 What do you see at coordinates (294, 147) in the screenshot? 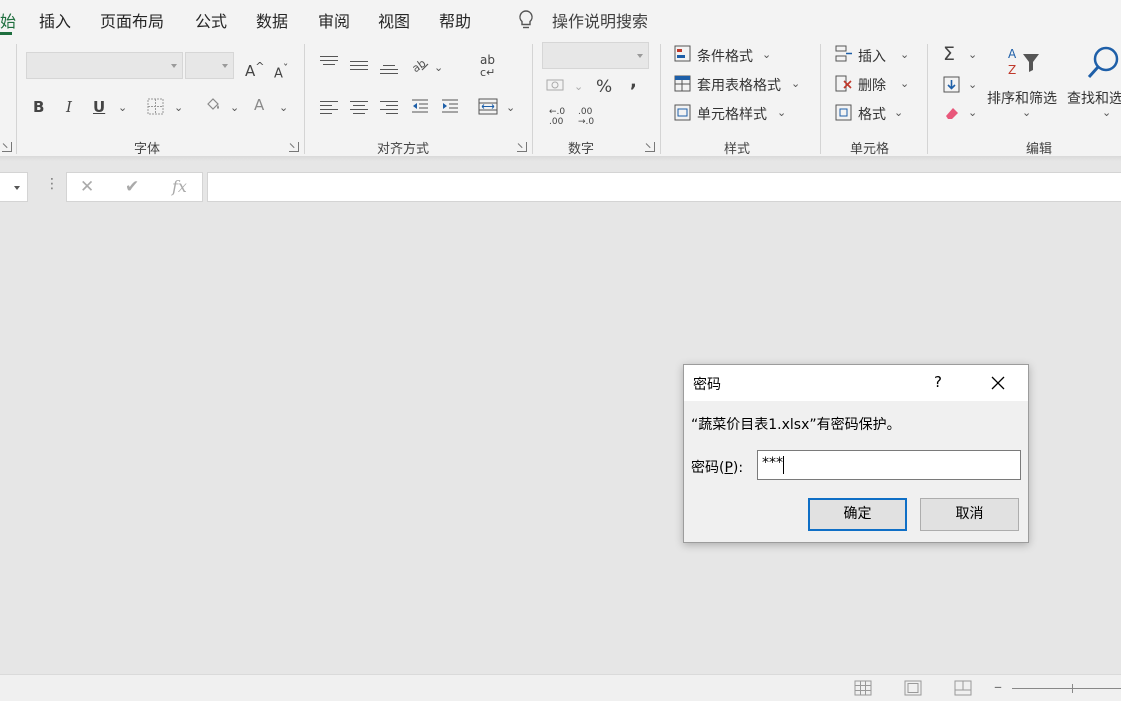
I see `font-launcher-icon` at bounding box center [294, 147].